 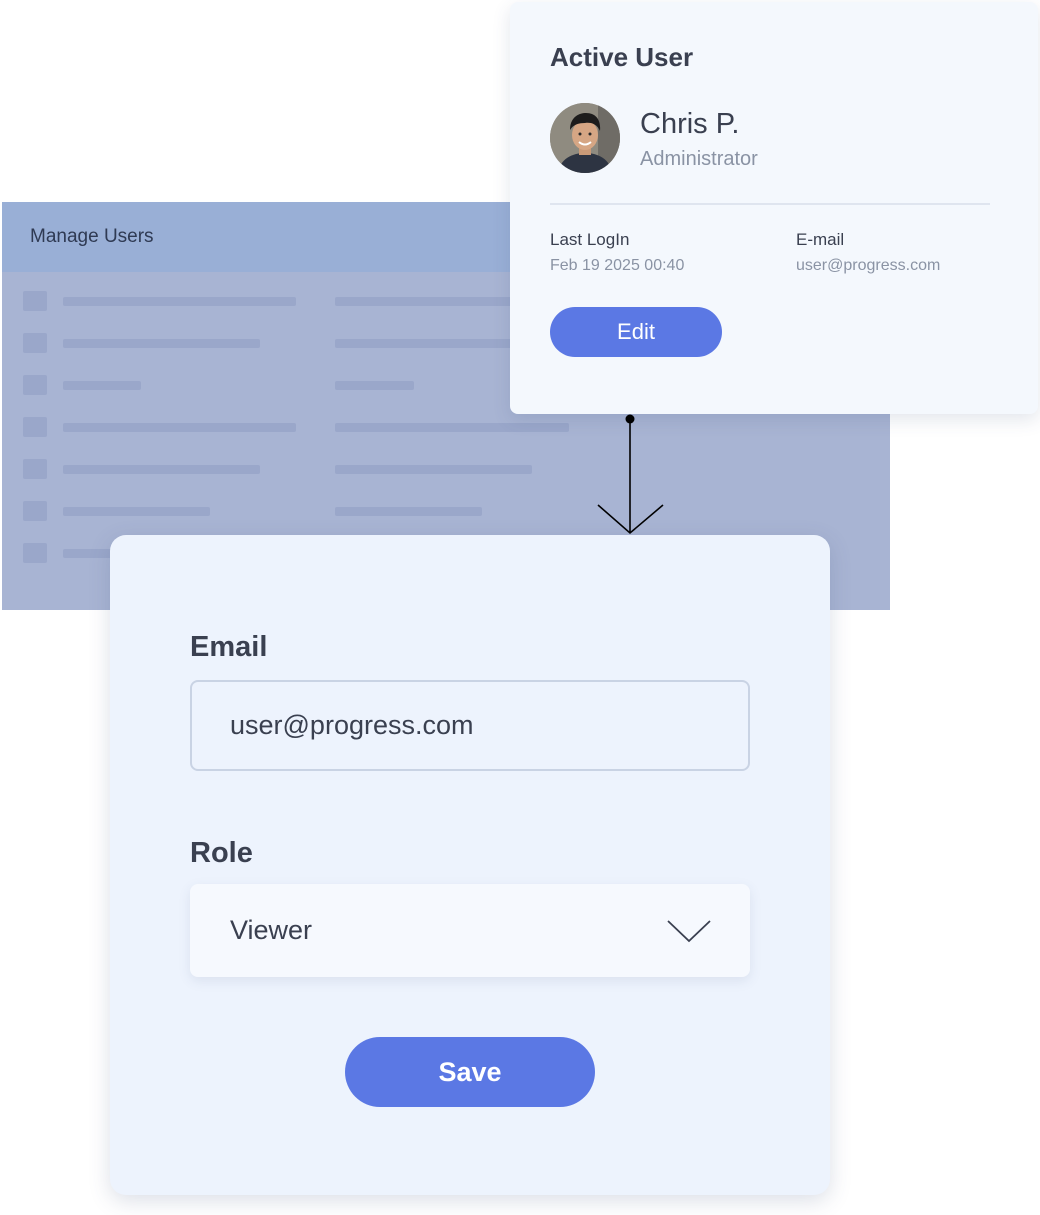 What do you see at coordinates (770, 204) in the screenshot?
I see `divider` at bounding box center [770, 204].